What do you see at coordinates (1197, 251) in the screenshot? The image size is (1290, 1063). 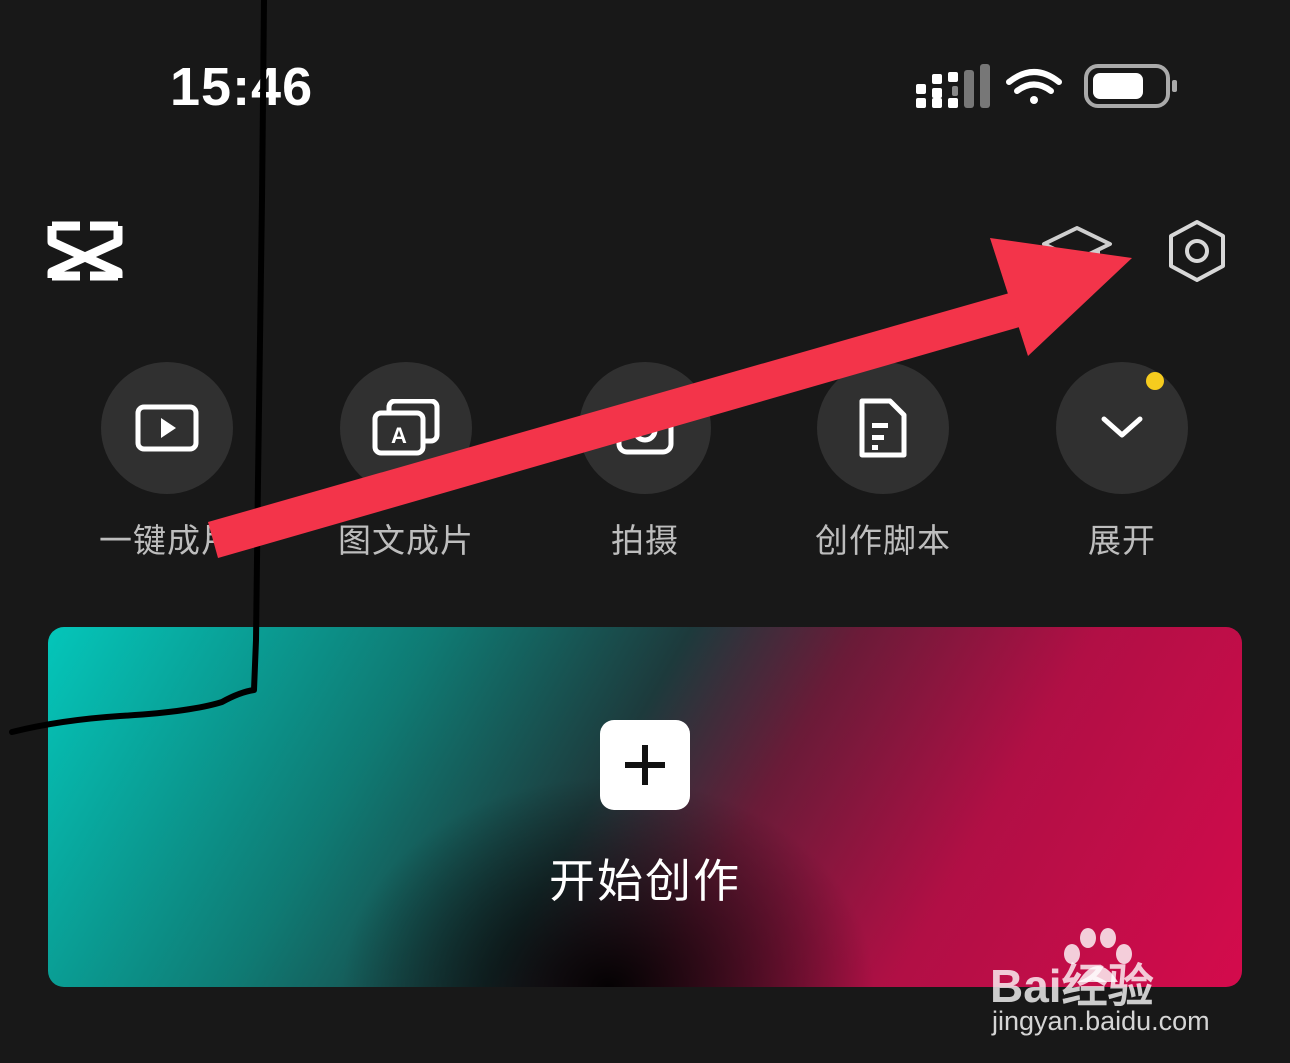 I see `settings-gear-icon` at bounding box center [1197, 251].